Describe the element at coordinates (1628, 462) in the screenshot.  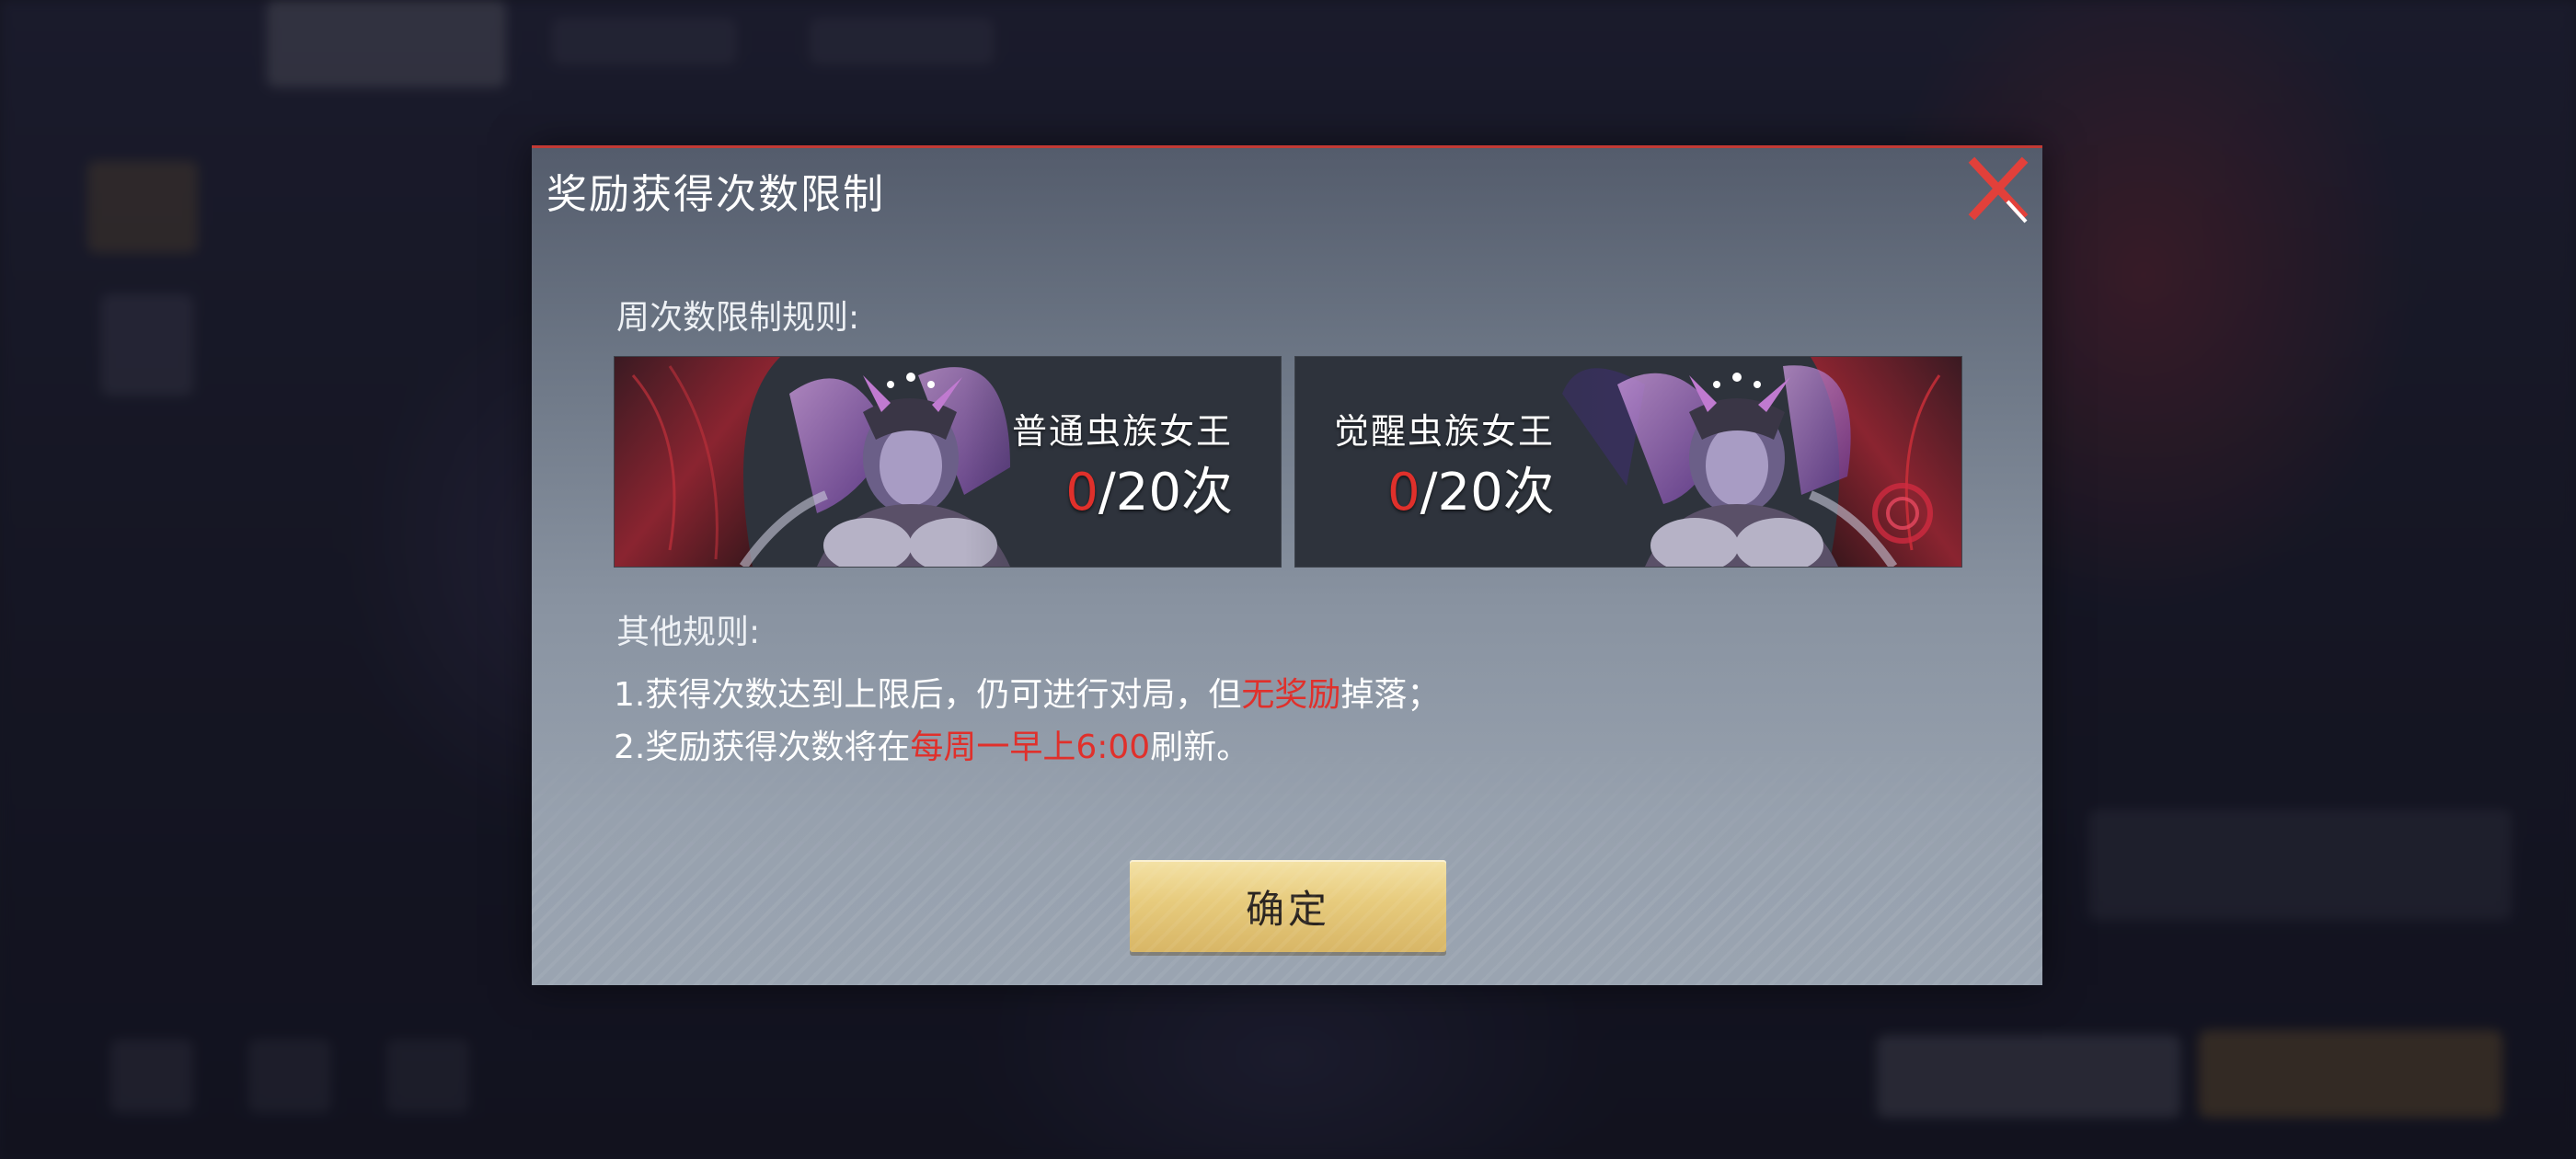
I see `boss-banner-awakened: 觉醒虫族女王 0/20次` at that location.